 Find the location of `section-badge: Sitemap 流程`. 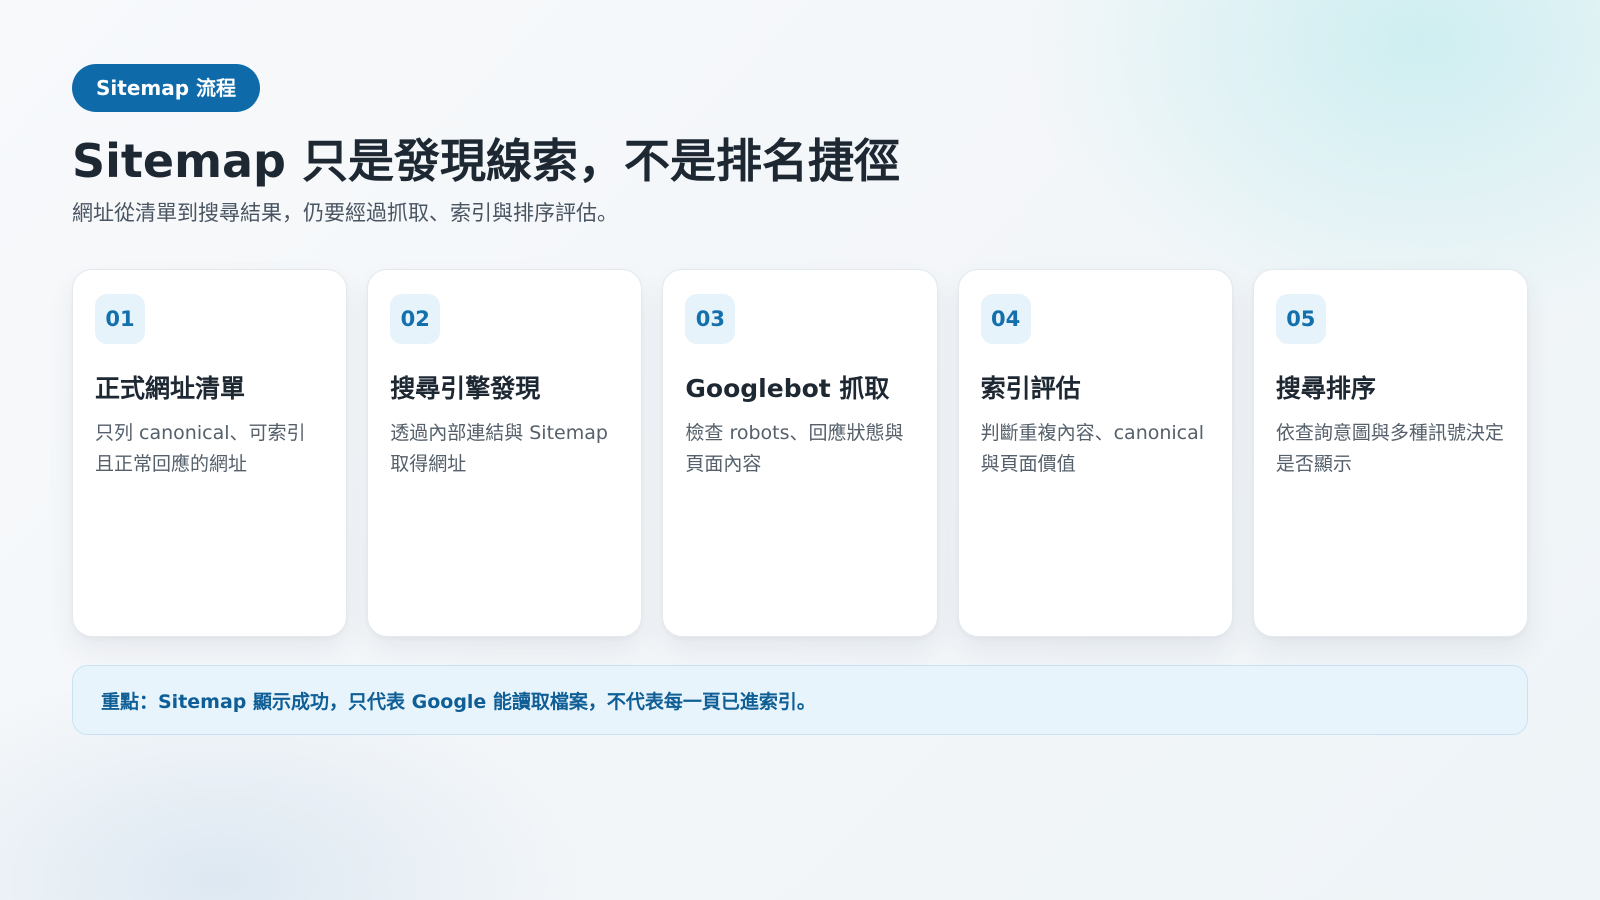

section-badge: Sitemap 流程 is located at coordinates (166, 88).